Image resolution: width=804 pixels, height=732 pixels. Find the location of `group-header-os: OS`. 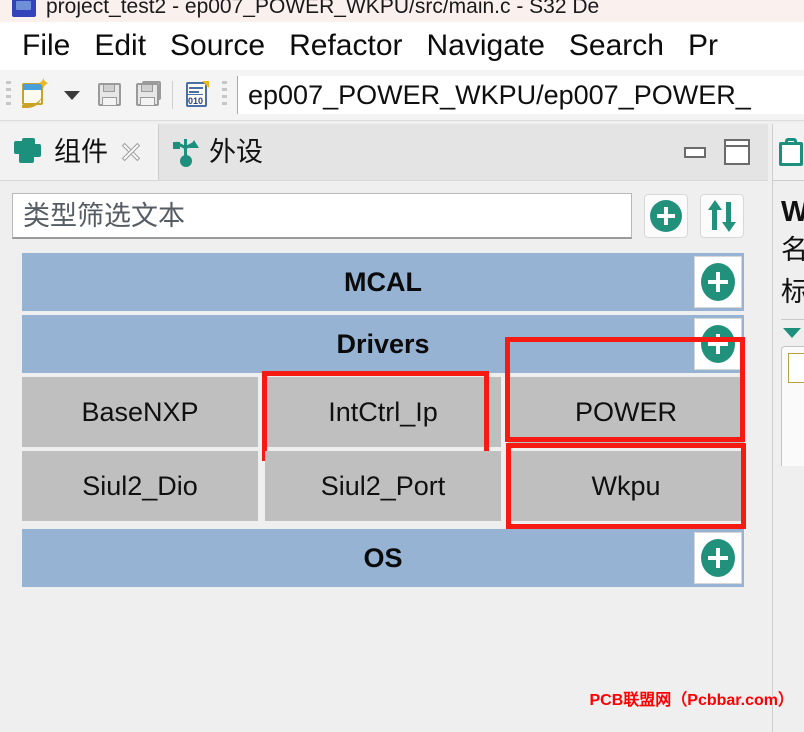

group-header-os: OS is located at coordinates (383, 558).